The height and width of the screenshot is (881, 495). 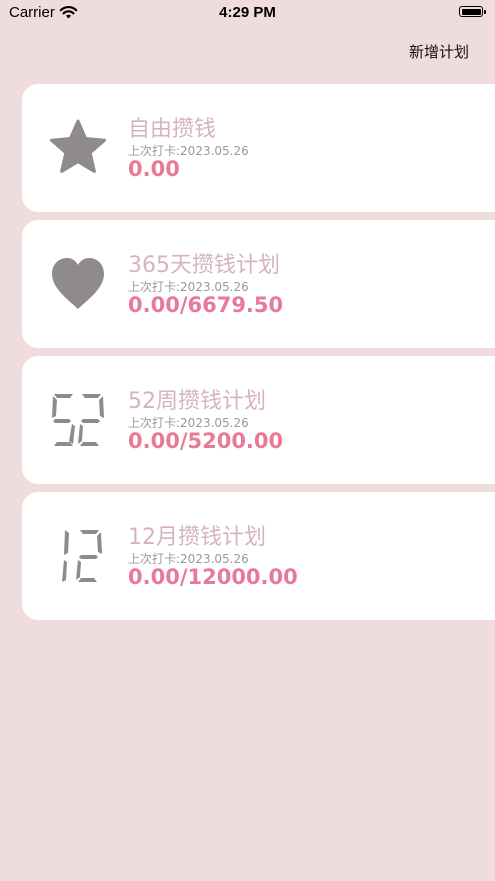 What do you see at coordinates (258, 420) in the screenshot?
I see `plan-card-52-weeks: 52周攒钱计划 上次打卡:2023.05.26 0.00/5200.00` at bounding box center [258, 420].